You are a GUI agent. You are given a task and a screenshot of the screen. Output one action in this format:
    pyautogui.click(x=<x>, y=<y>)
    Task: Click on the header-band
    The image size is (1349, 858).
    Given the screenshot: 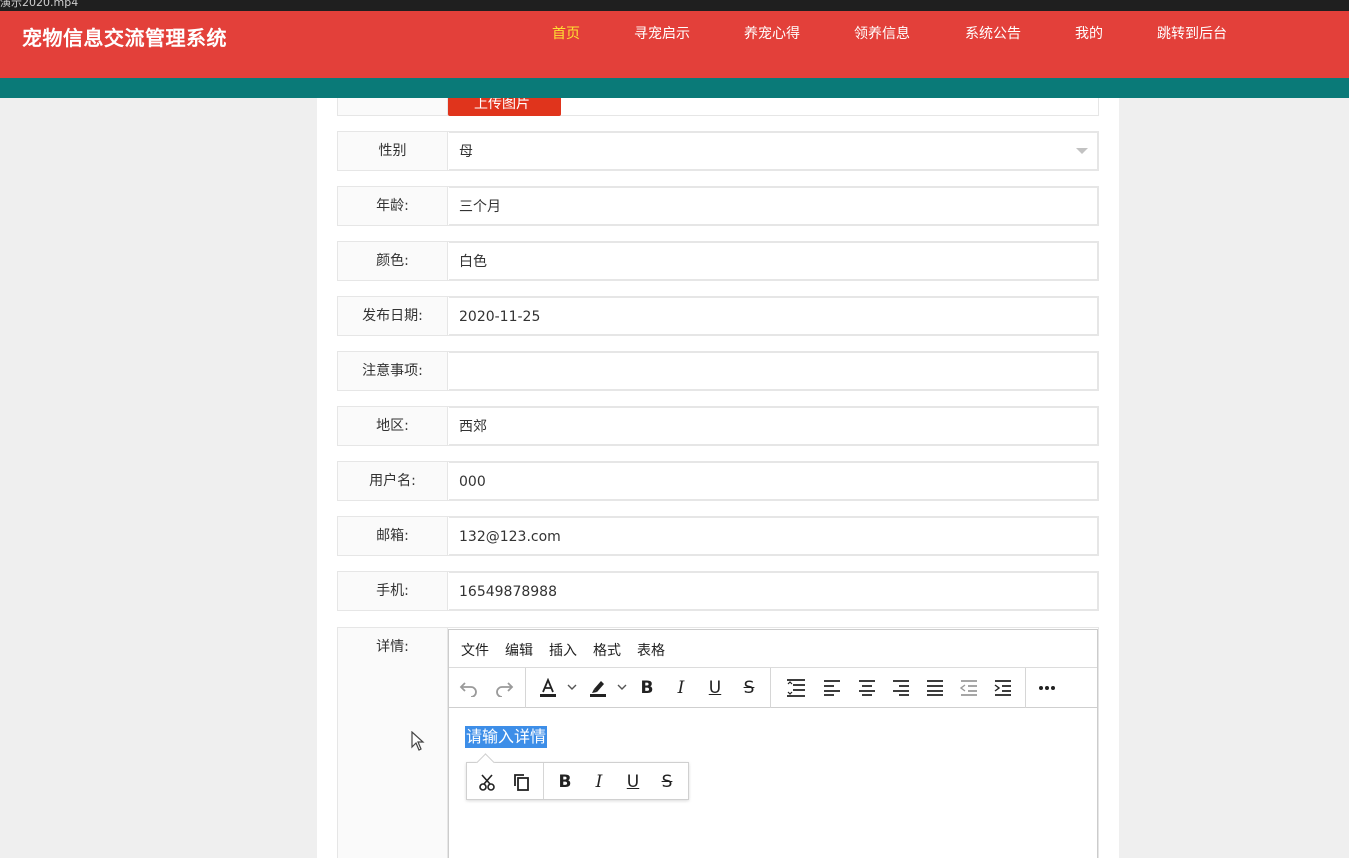 What is the action you would take?
    pyautogui.click(x=674, y=88)
    